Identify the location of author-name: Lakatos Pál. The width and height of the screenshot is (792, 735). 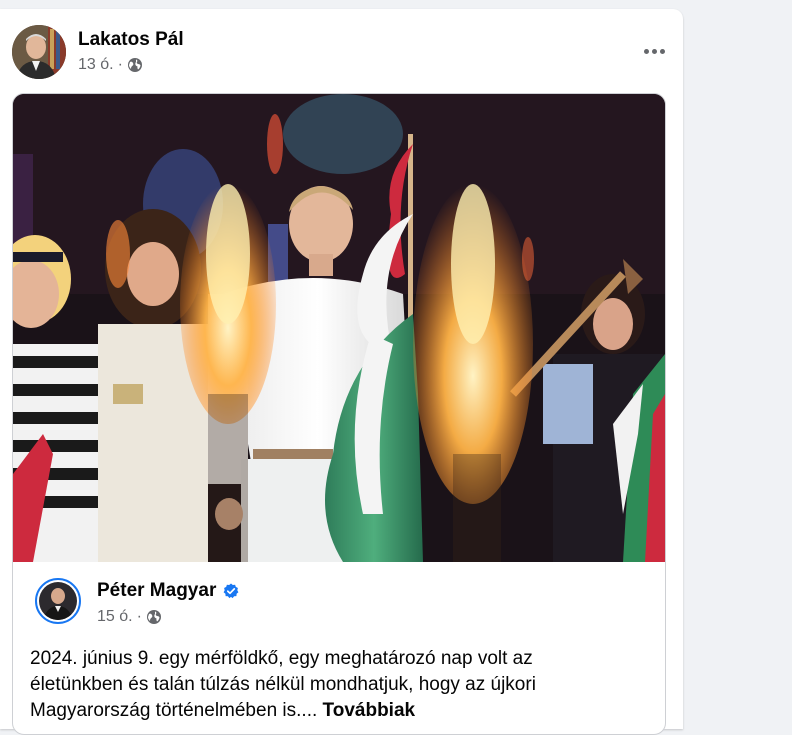
(131, 40).